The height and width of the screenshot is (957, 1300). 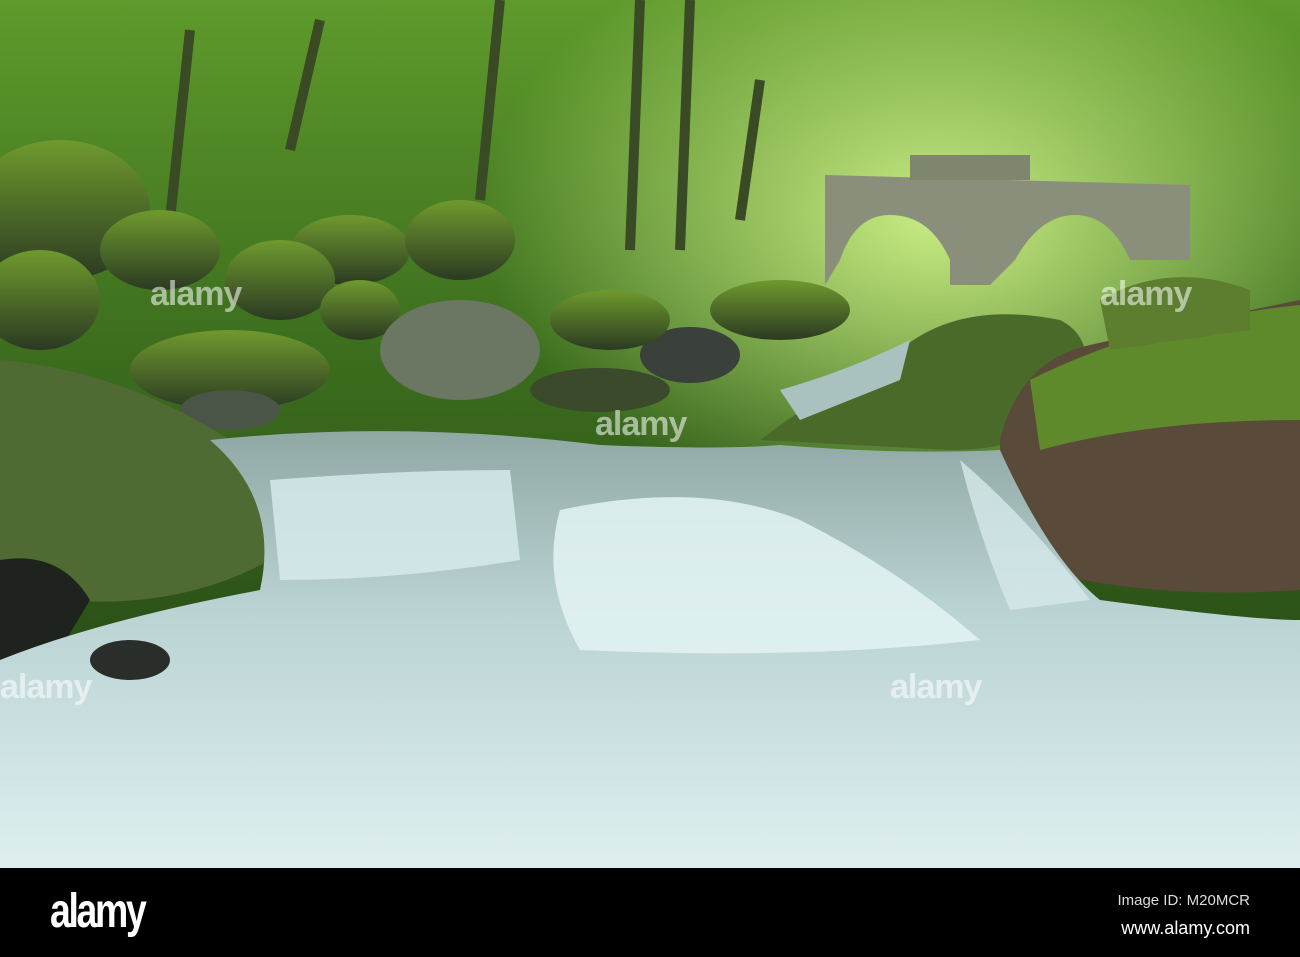 I want to click on website-link: www.alamy.com, so click(x=1185, y=928).